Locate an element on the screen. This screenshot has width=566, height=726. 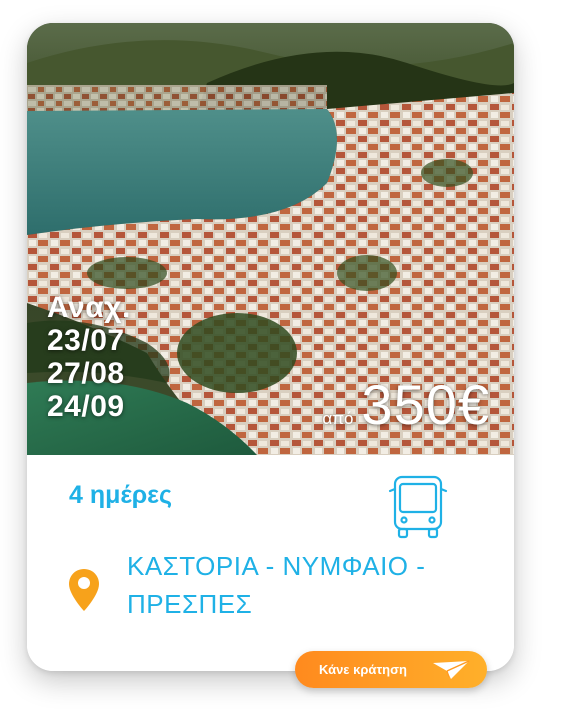
price-prefix: από is located at coordinates (338, 418).